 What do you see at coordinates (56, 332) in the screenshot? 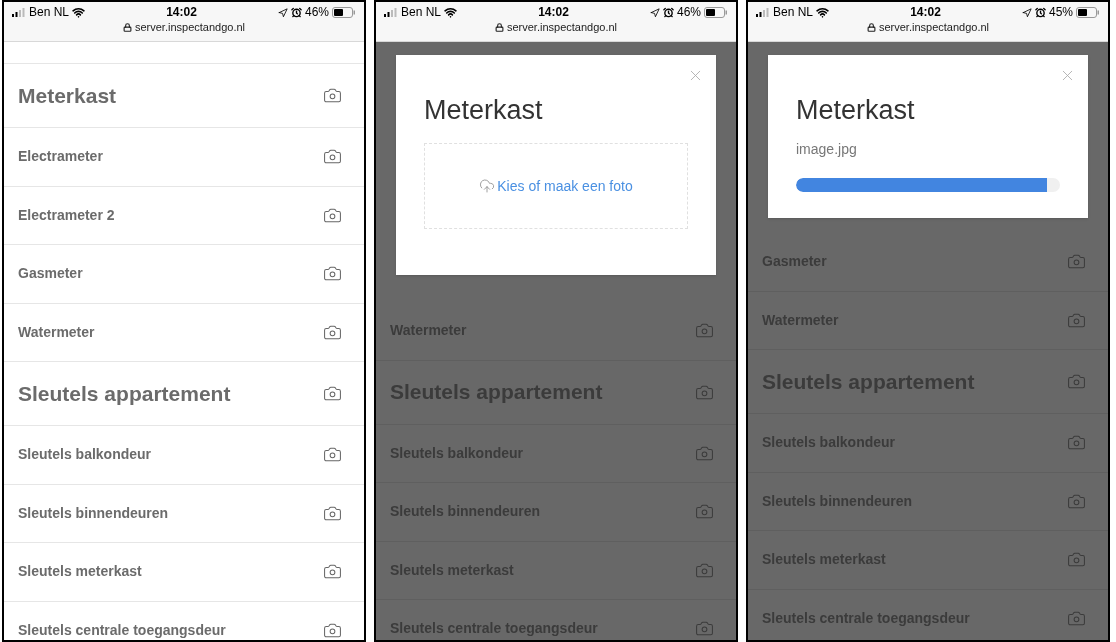
I see `list-item-label: Watermeter` at bounding box center [56, 332].